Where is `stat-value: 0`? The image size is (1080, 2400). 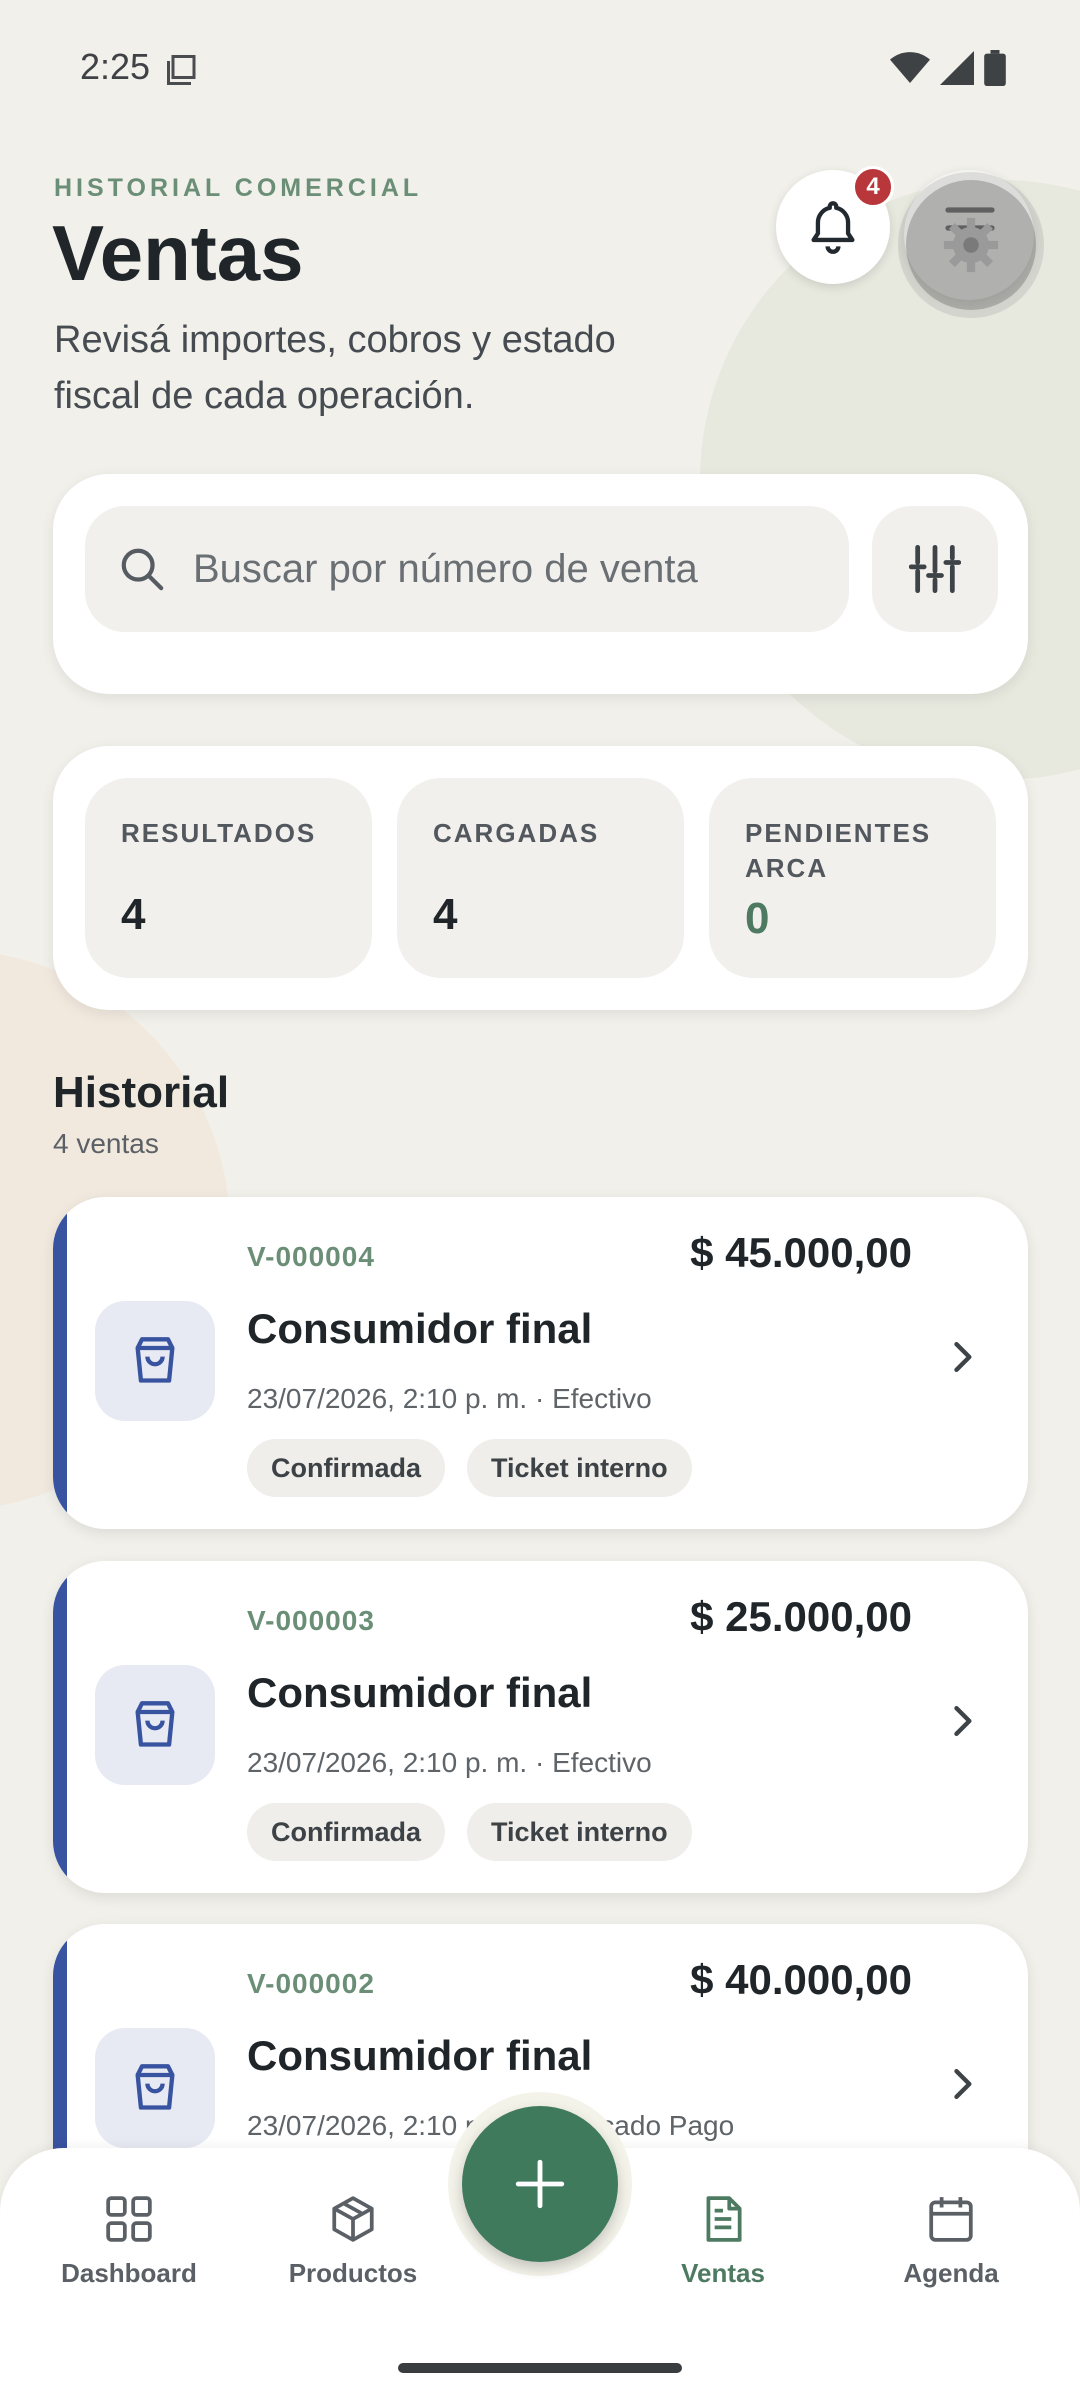 stat-value: 0 is located at coordinates (757, 918).